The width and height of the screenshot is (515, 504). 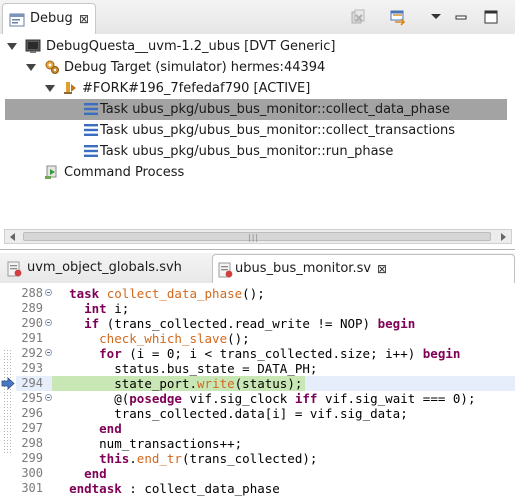 What do you see at coordinates (32, 398) in the screenshot?
I see `line-number: 295` at bounding box center [32, 398].